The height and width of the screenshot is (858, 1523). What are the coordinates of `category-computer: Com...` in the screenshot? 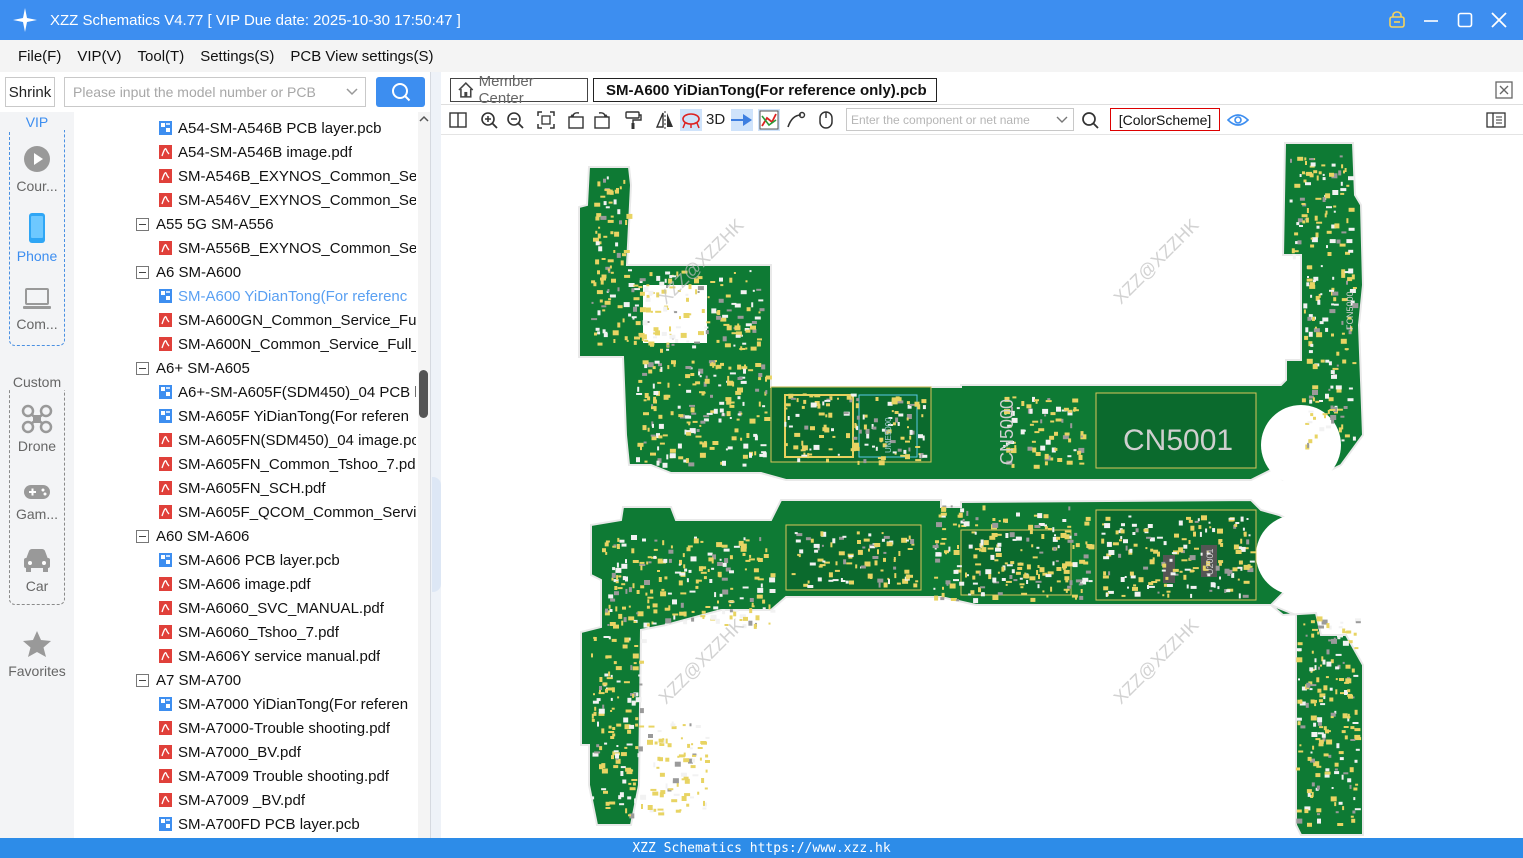 It's located at (37, 309).